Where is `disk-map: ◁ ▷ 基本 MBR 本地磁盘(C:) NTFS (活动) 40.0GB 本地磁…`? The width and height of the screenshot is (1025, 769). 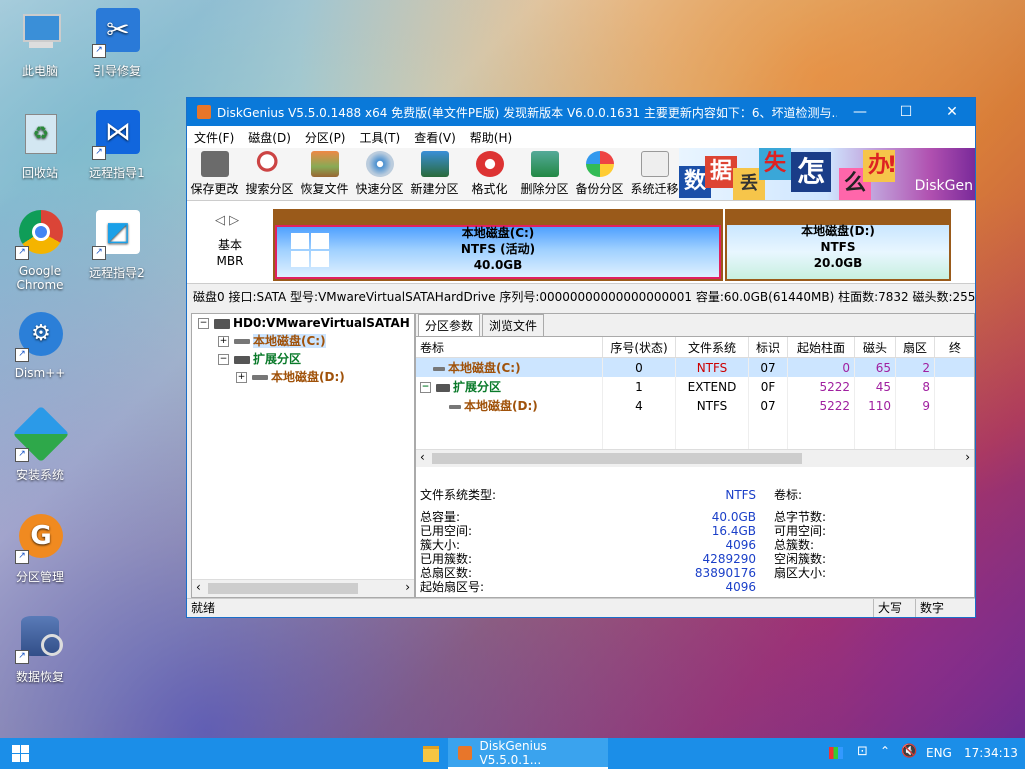
disk-map: ◁ ▷ 基本 MBR 本地磁盘(C:) NTFS (活动) 40.0GB 本地磁… is located at coordinates (581, 242).